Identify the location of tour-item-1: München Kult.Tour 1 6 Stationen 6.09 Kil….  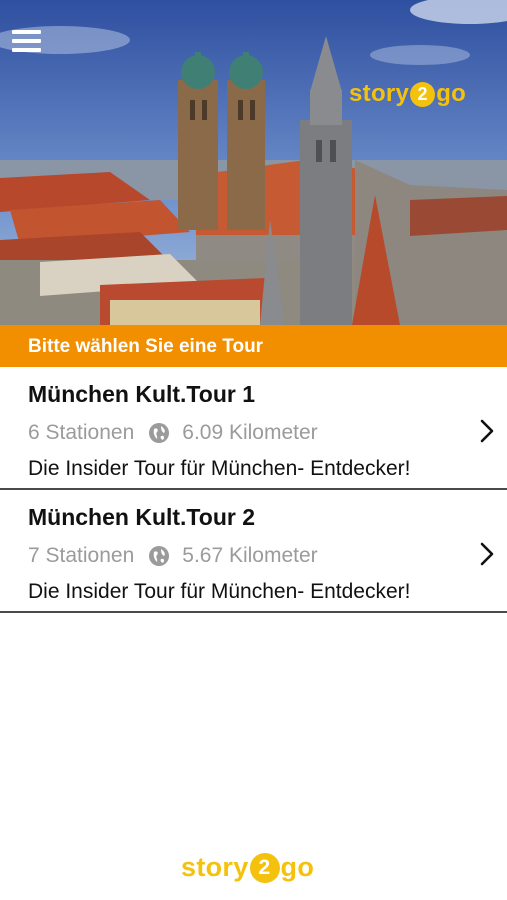
(253, 428).